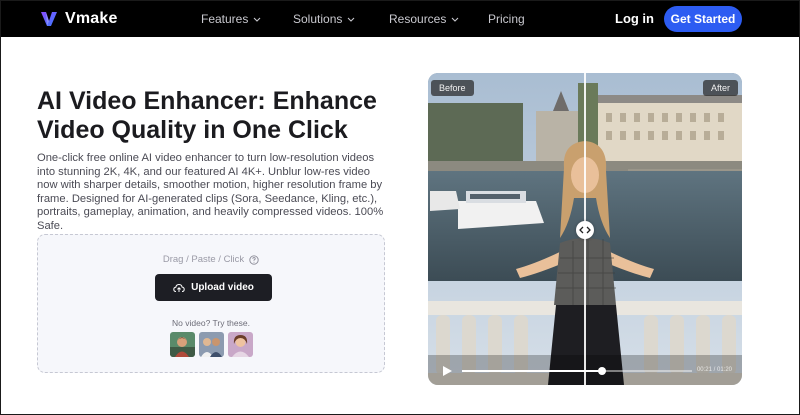  Describe the element at coordinates (720, 88) in the screenshot. I see `after-label: After` at that location.